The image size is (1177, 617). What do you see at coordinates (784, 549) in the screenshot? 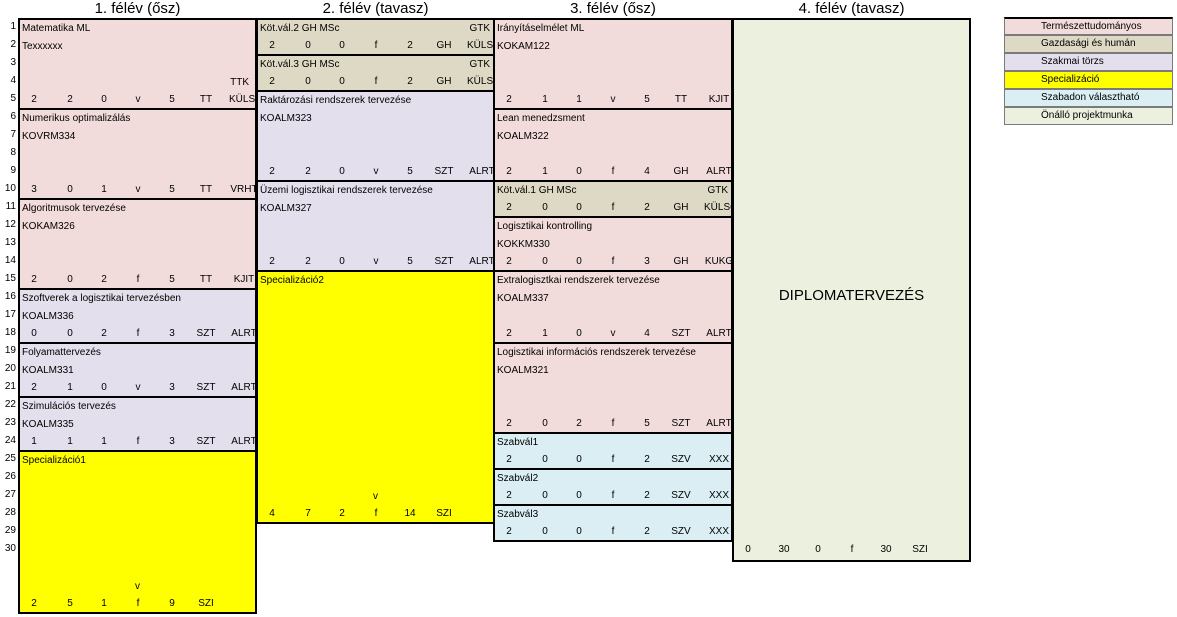
I see `credit-value: 30` at bounding box center [784, 549].